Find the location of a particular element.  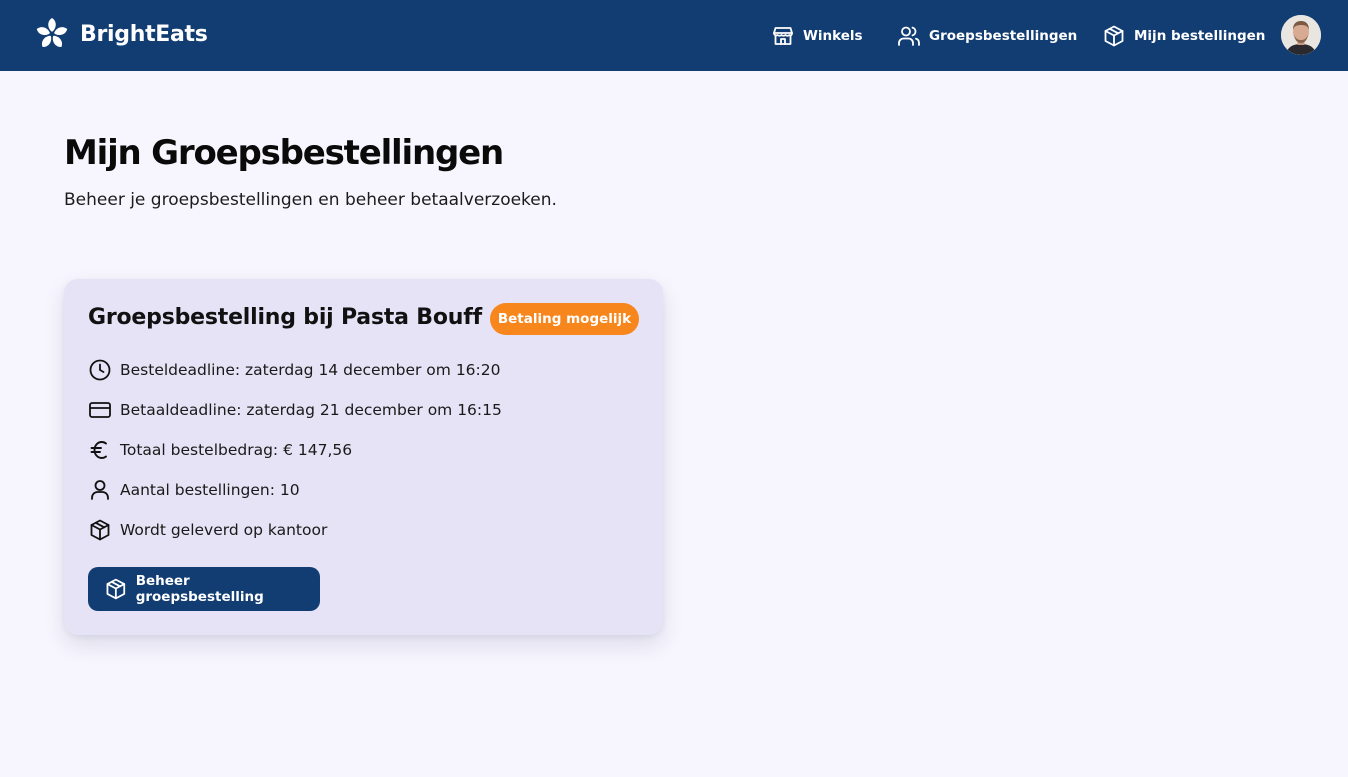

nav-mijn-bestellingen: Mijn bestellingen is located at coordinates (1183, 35).